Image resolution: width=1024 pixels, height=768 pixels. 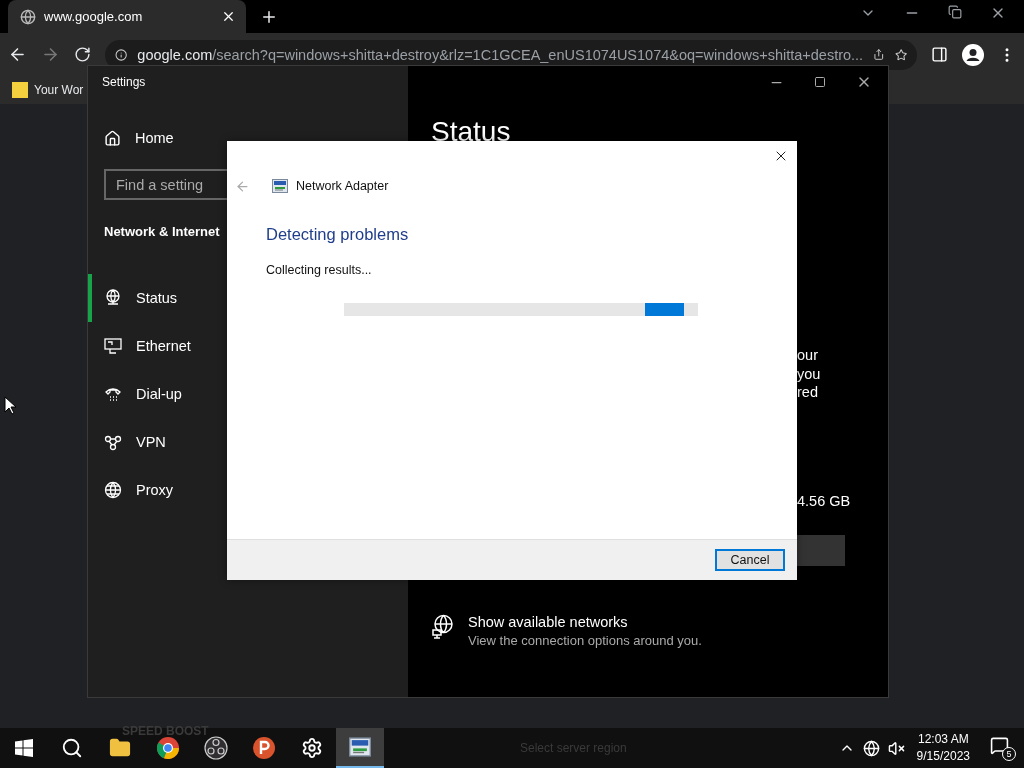 What do you see at coordinates (135, 490) in the screenshot?
I see `nav-item: Proxy` at bounding box center [135, 490].